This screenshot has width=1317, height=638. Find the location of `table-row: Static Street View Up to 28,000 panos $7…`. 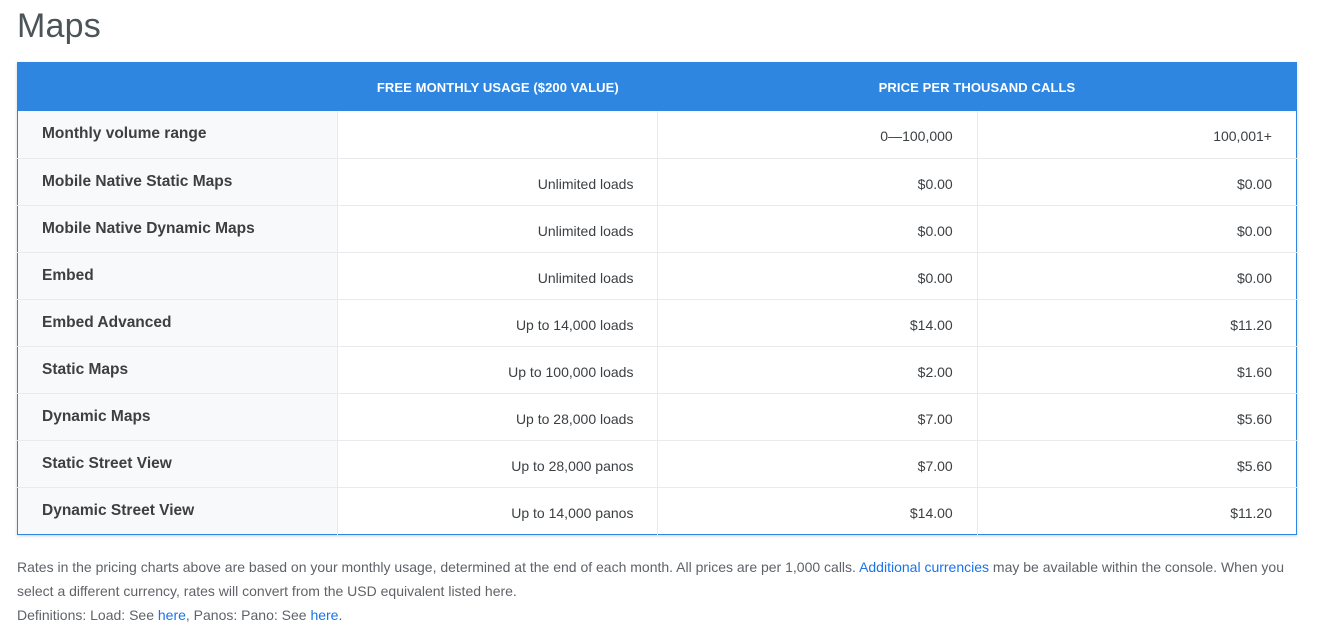

table-row: Static Street View Up to 28,000 panos $7… is located at coordinates (657, 463).